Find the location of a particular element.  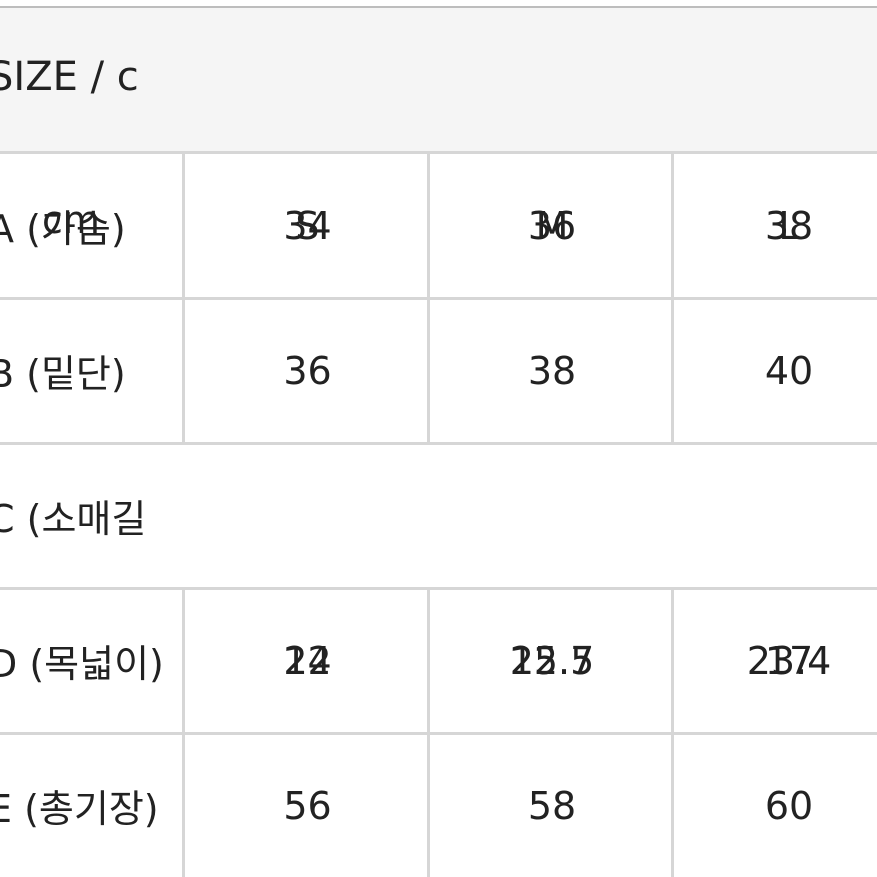

value: 60 is located at coordinates (774, 805).